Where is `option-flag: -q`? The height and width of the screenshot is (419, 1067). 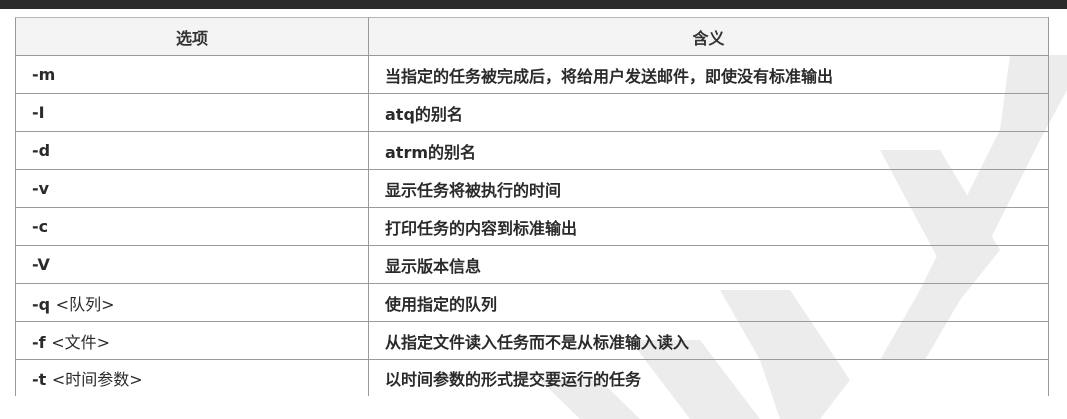 option-flag: -q is located at coordinates (41, 304).